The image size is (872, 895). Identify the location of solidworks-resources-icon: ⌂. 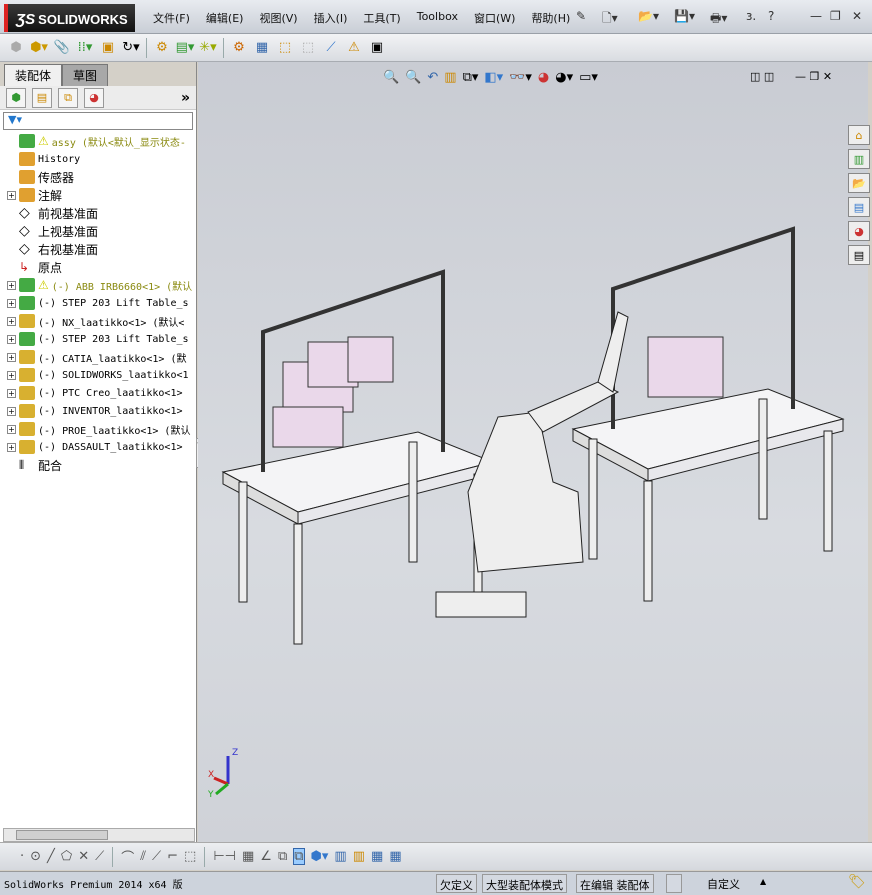
(859, 135).